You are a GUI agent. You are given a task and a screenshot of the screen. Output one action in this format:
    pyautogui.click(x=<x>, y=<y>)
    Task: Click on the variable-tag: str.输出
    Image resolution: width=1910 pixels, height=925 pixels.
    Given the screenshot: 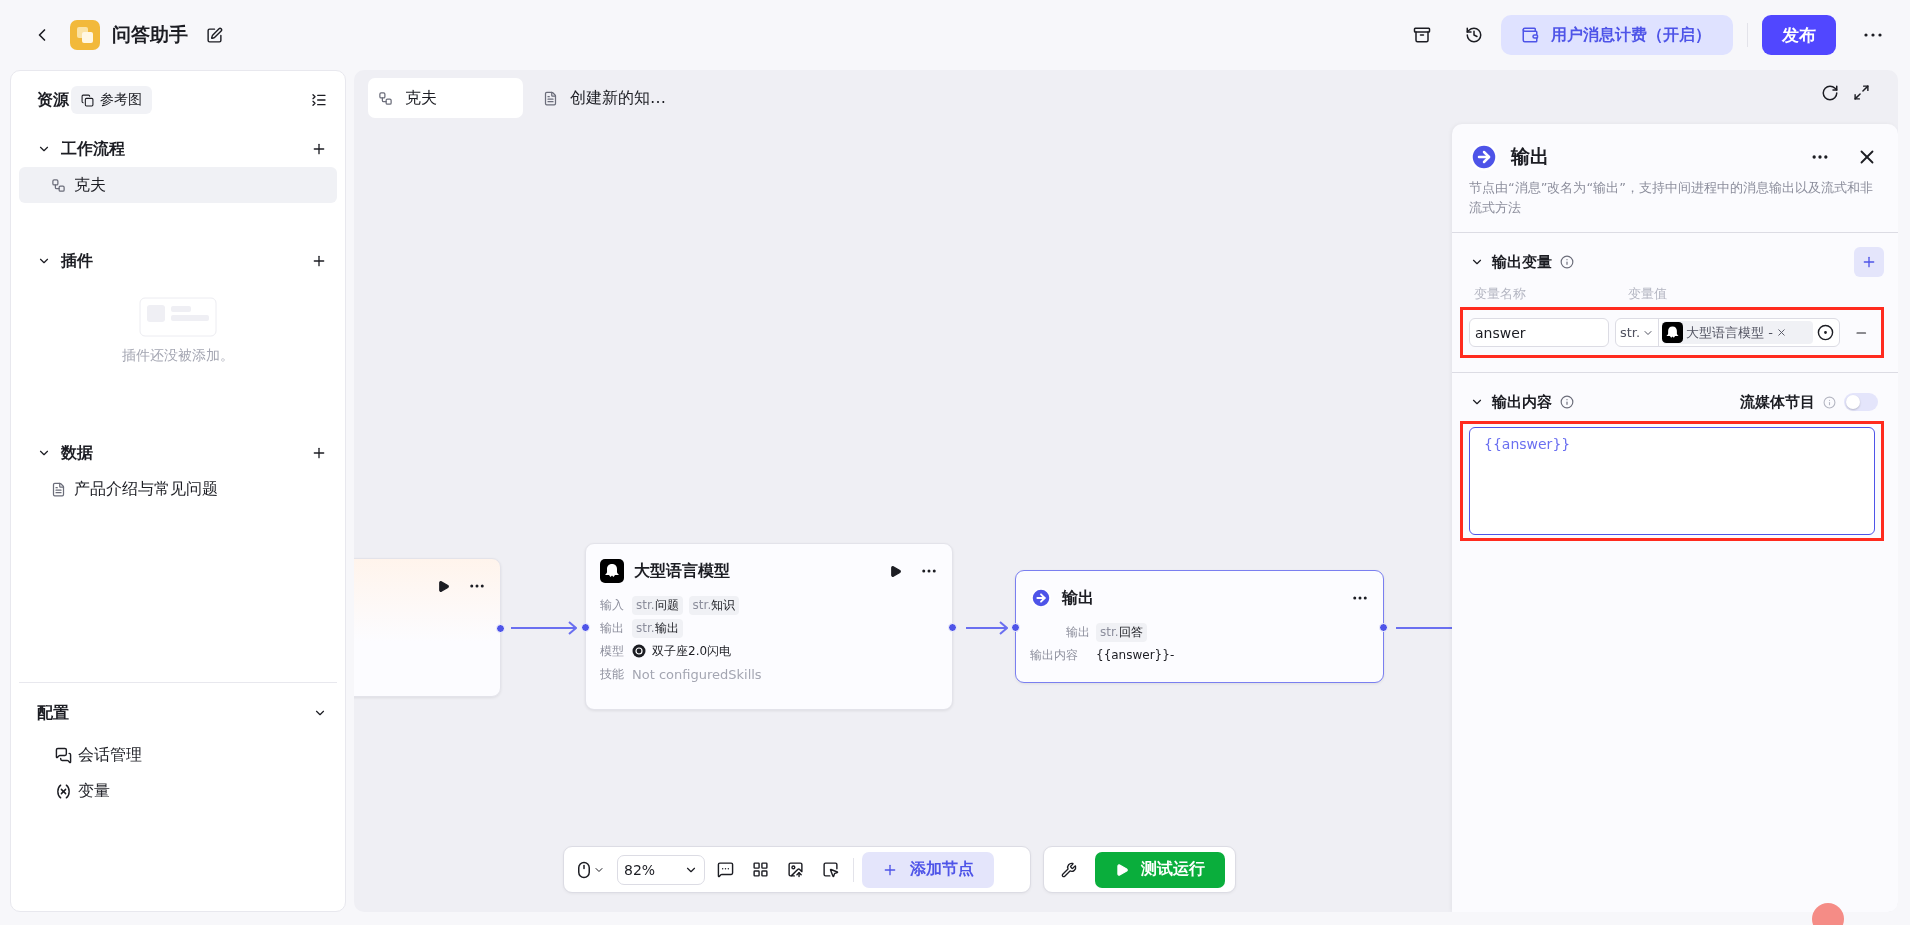 What is the action you would take?
    pyautogui.click(x=657, y=628)
    